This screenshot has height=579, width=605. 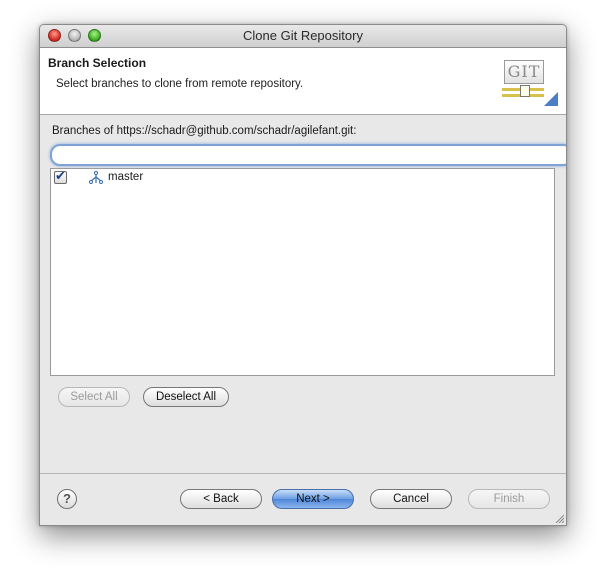 I want to click on branch-icon, so click(x=96, y=177).